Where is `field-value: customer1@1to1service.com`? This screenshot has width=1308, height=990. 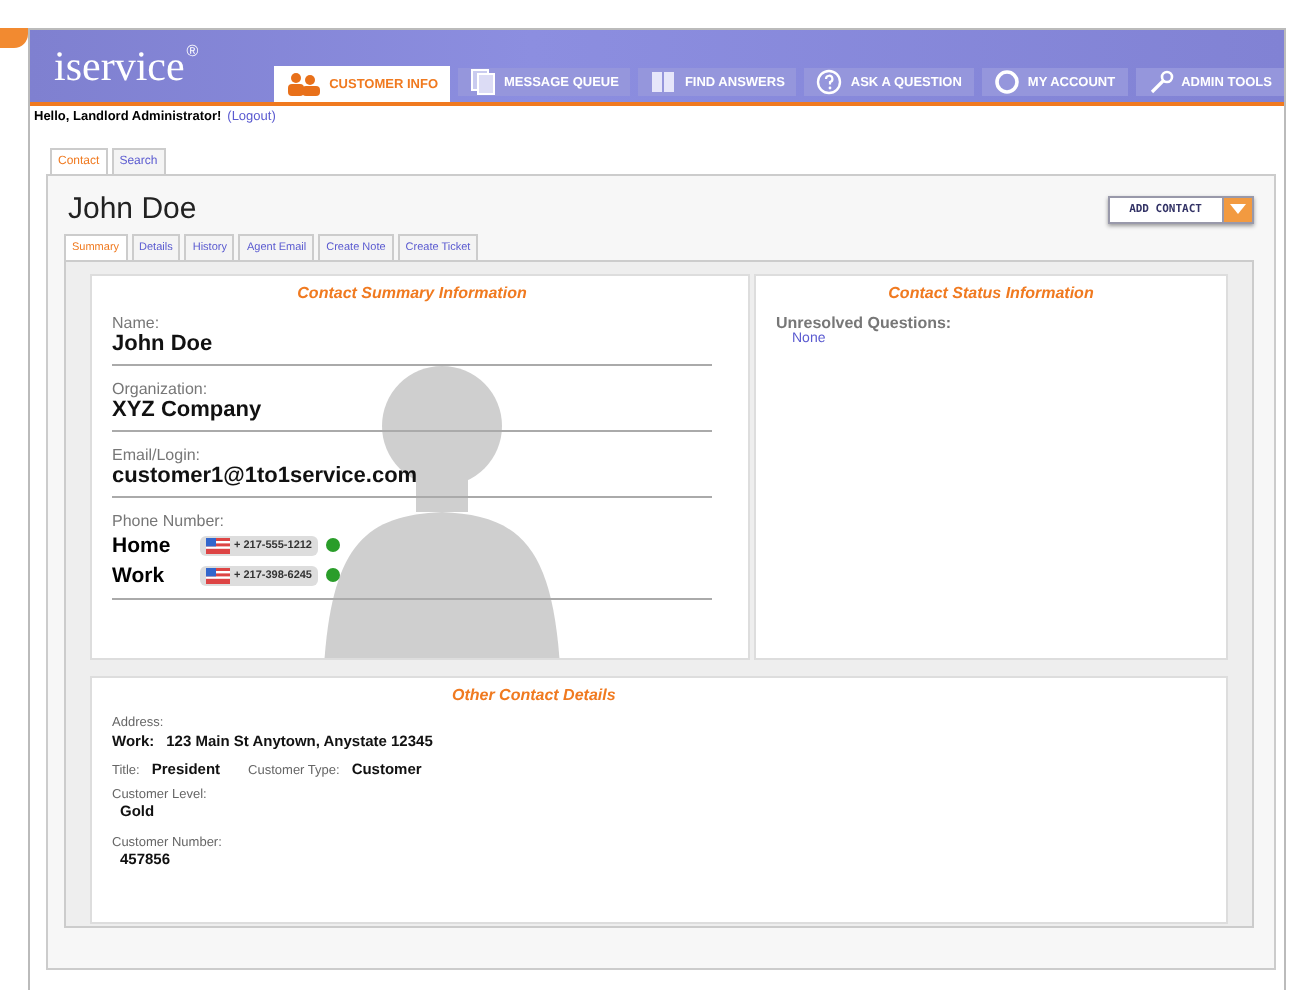 field-value: customer1@1to1service.com is located at coordinates (266, 476).